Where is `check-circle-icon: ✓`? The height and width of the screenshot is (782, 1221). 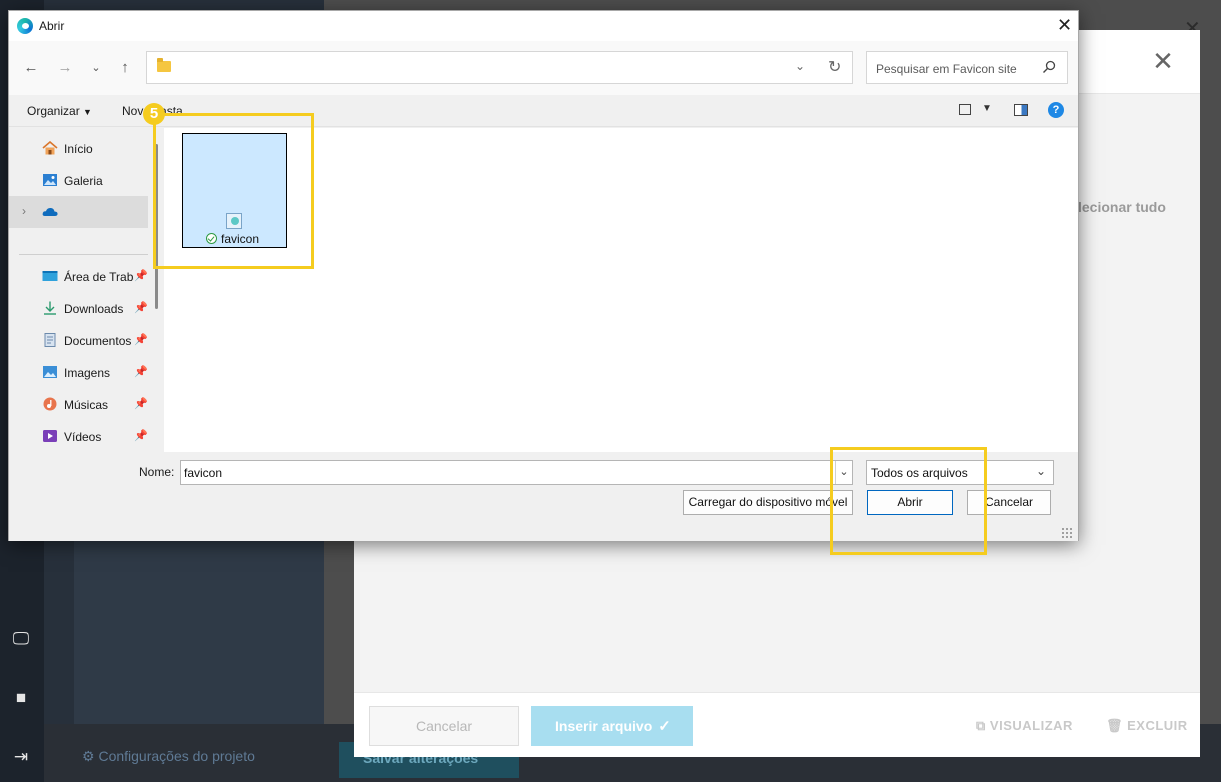 check-circle-icon: ✓ is located at coordinates (664, 726).